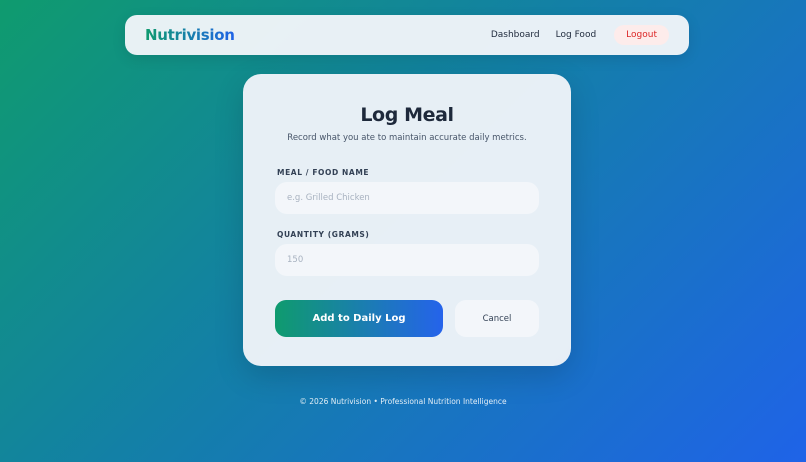 The image size is (806, 462). Describe the element at coordinates (515, 35) in the screenshot. I see `nav-link-dashboard: Dashboard` at that location.